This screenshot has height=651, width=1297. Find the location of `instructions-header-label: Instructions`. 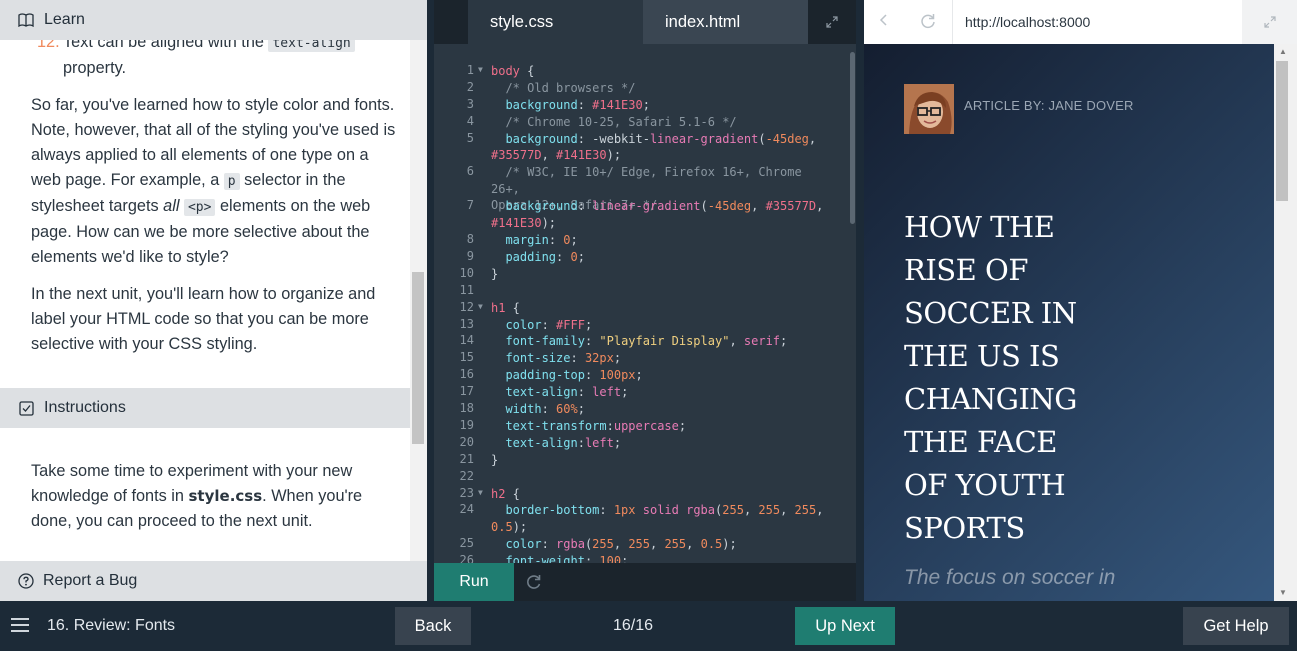

instructions-header-label: Instructions is located at coordinates (85, 407).